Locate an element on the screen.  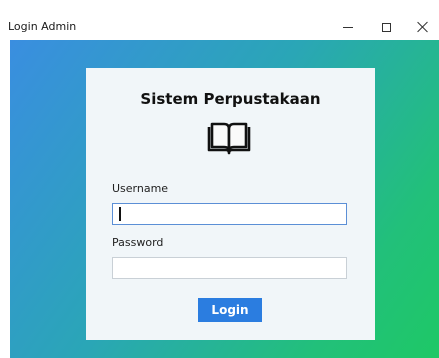
username-label: Username is located at coordinates (140, 188).